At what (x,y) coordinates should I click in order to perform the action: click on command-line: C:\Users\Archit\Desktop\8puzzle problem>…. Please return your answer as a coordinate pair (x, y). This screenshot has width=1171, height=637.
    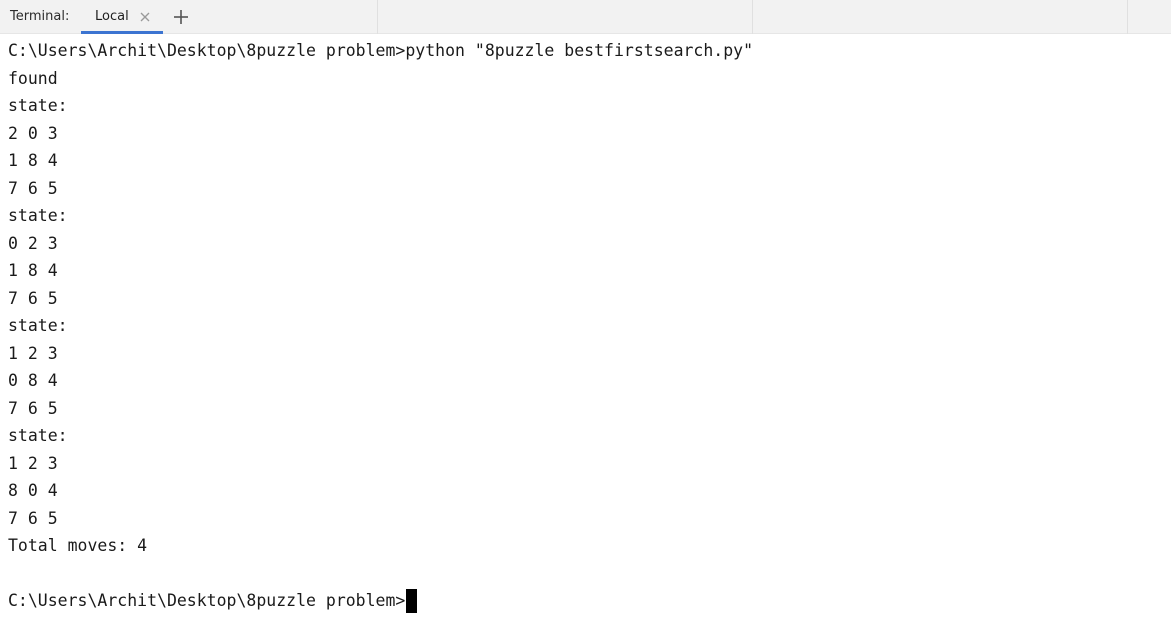
    Looking at the image, I should click on (381, 50).